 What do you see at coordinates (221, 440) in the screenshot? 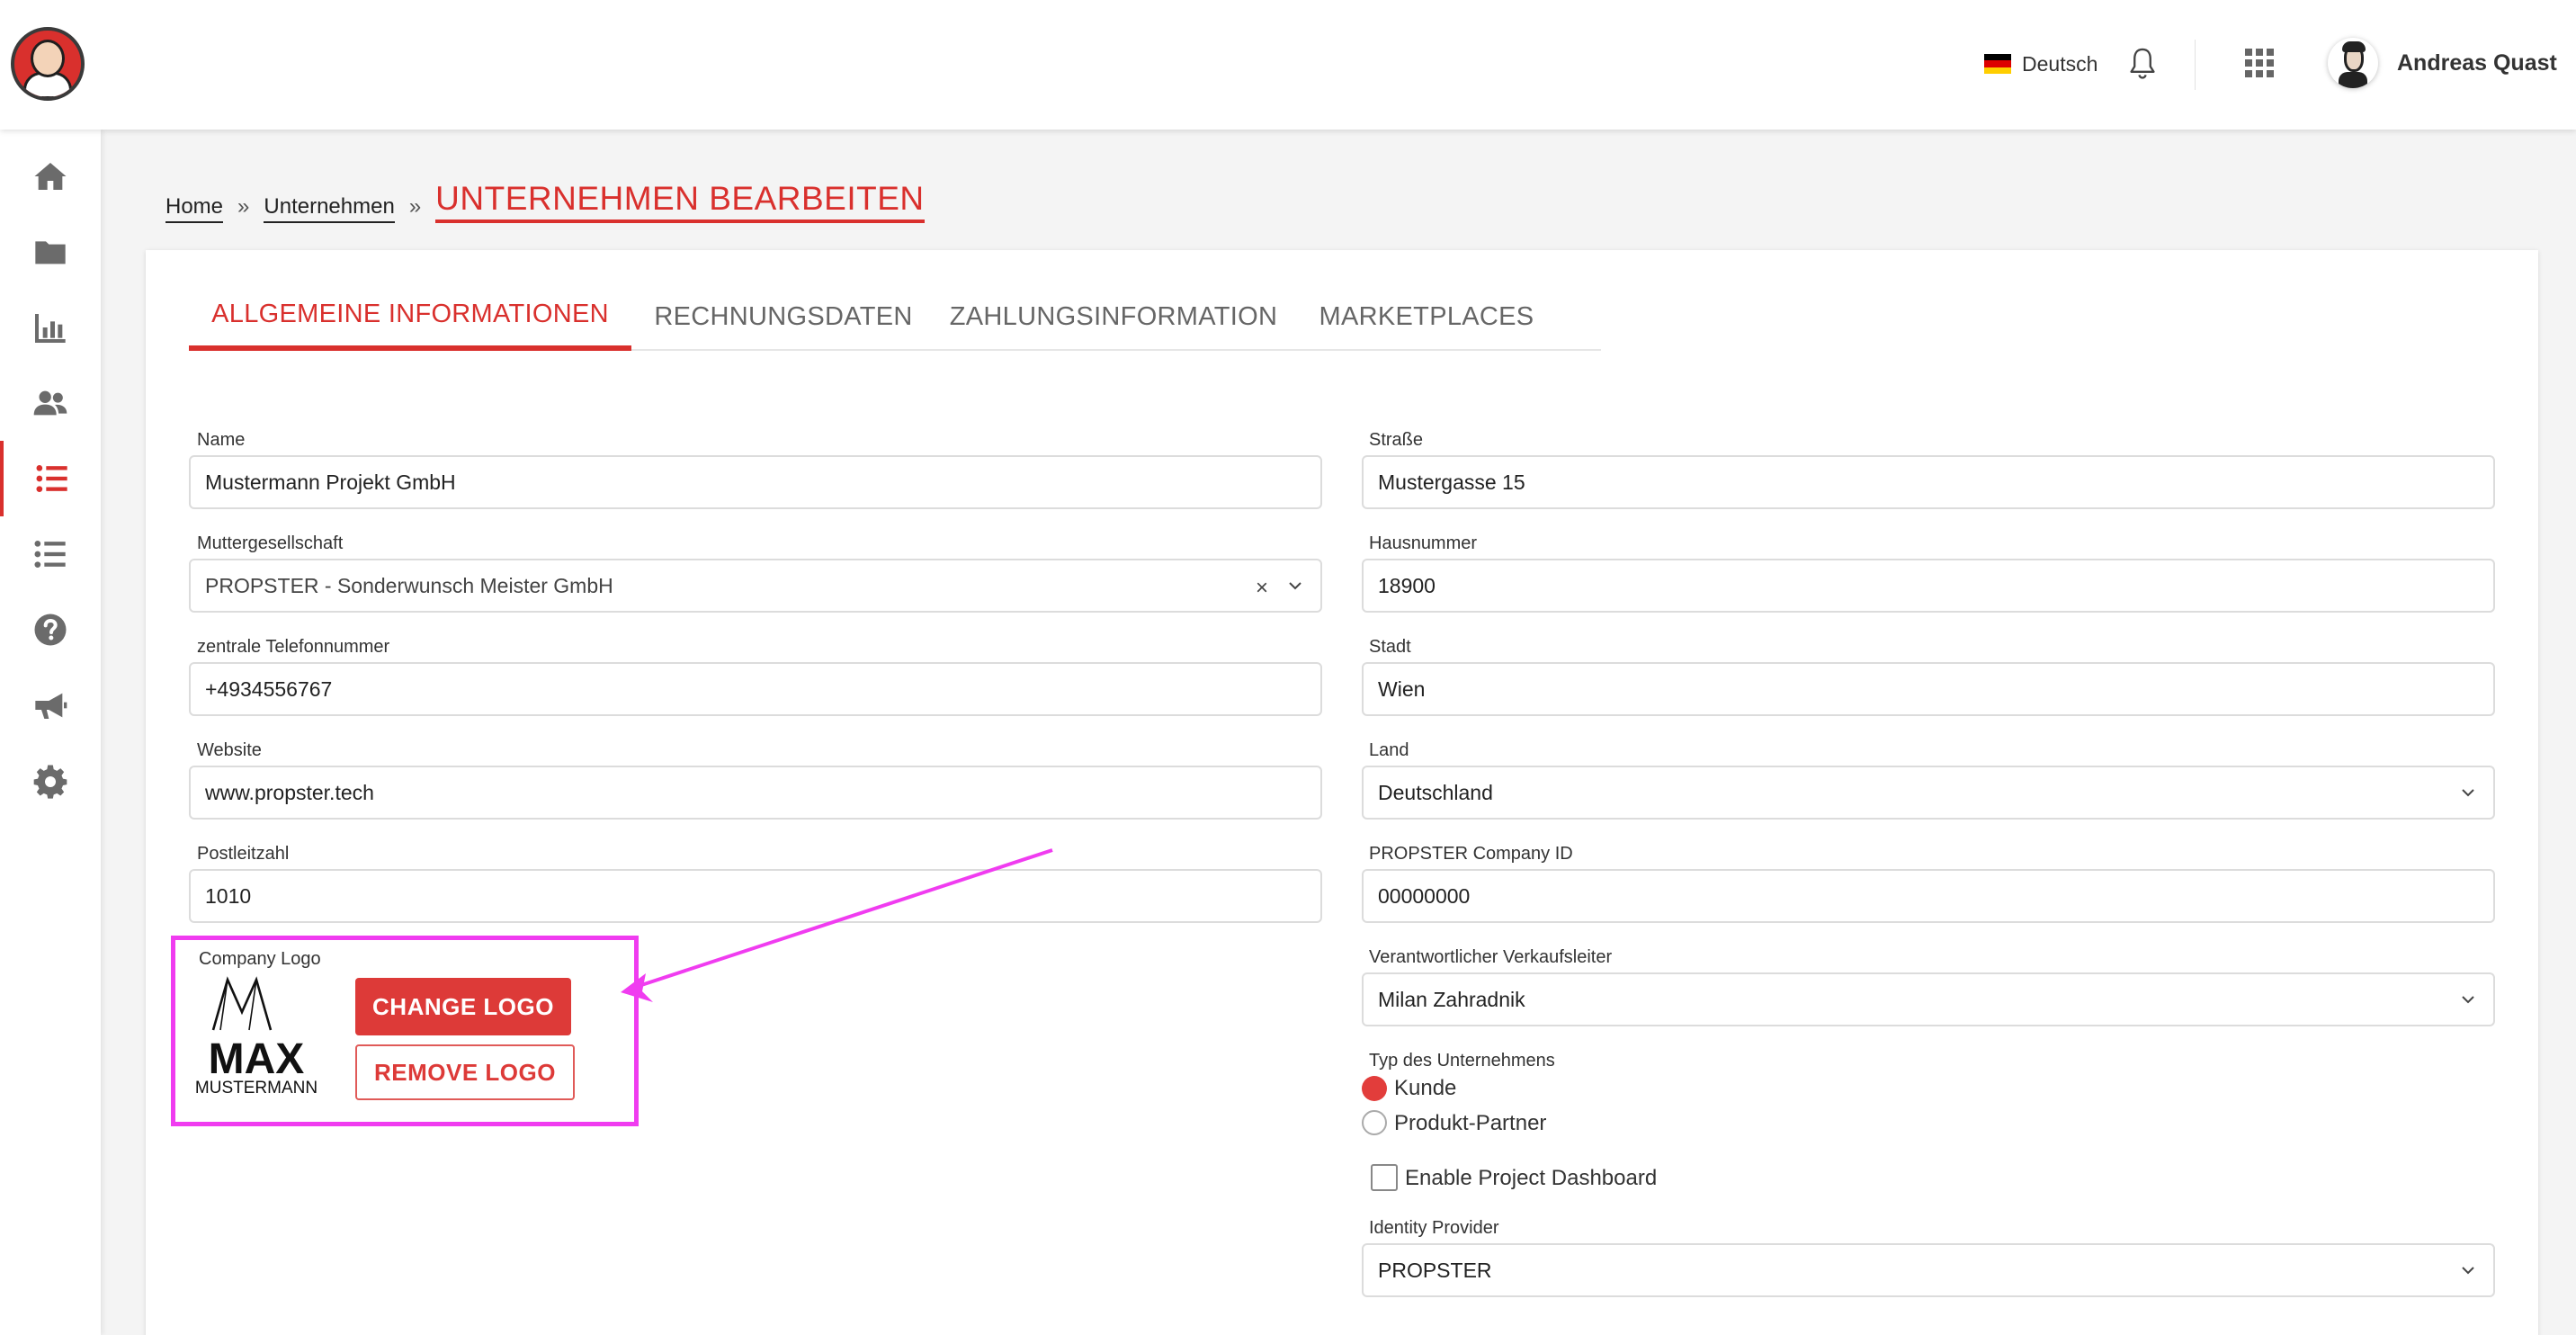
I see `name-label: Name` at bounding box center [221, 440].